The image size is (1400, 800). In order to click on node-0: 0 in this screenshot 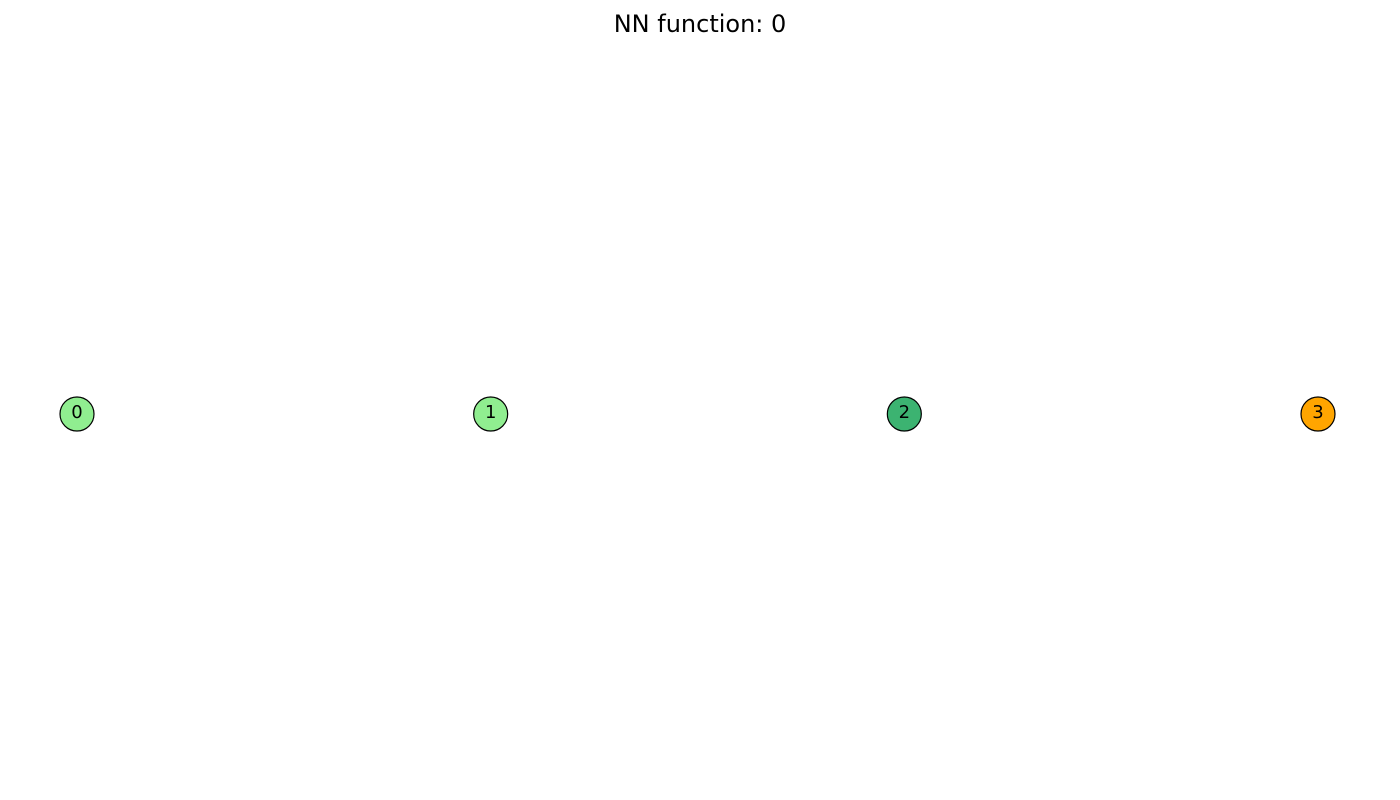, I will do `click(77, 414)`.